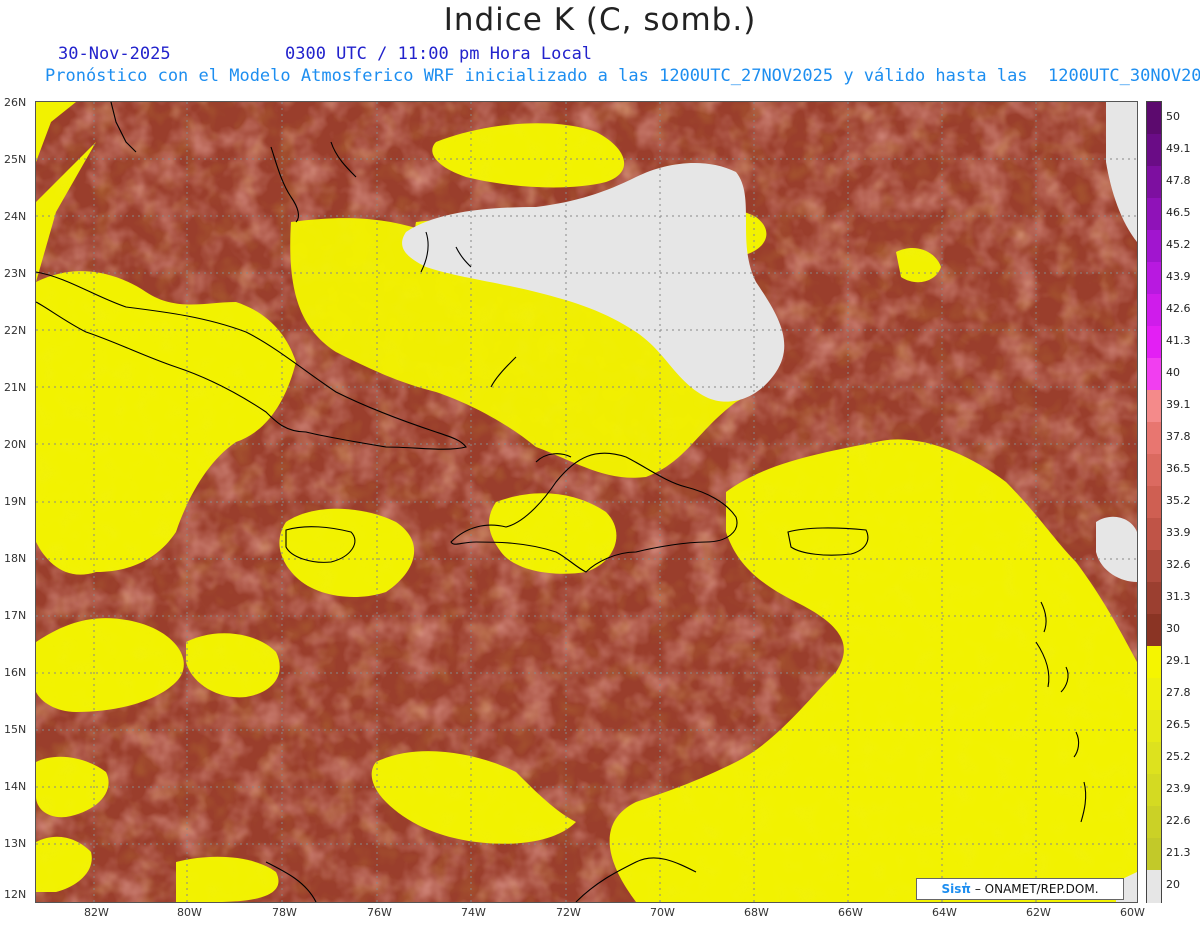 The height and width of the screenshot is (927, 1200). What do you see at coordinates (15, 444) in the screenshot?
I see `lat-tick: 20N` at bounding box center [15, 444].